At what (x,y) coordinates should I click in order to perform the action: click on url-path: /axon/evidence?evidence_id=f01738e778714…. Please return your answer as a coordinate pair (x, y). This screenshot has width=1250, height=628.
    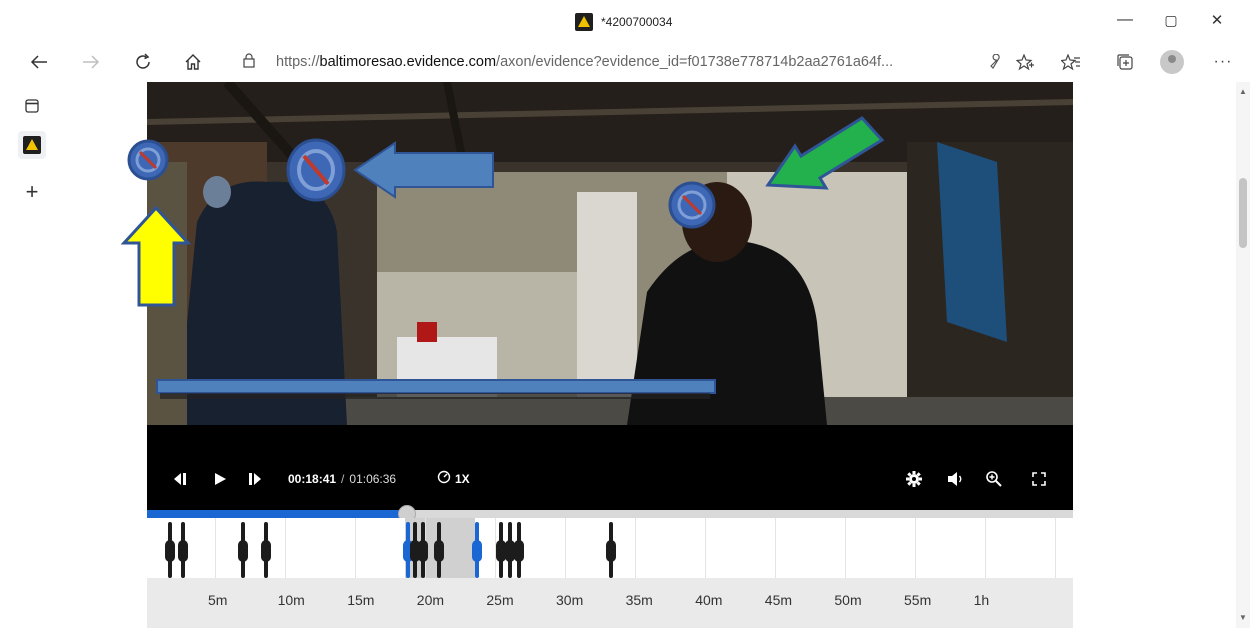
    Looking at the image, I should click on (695, 62).